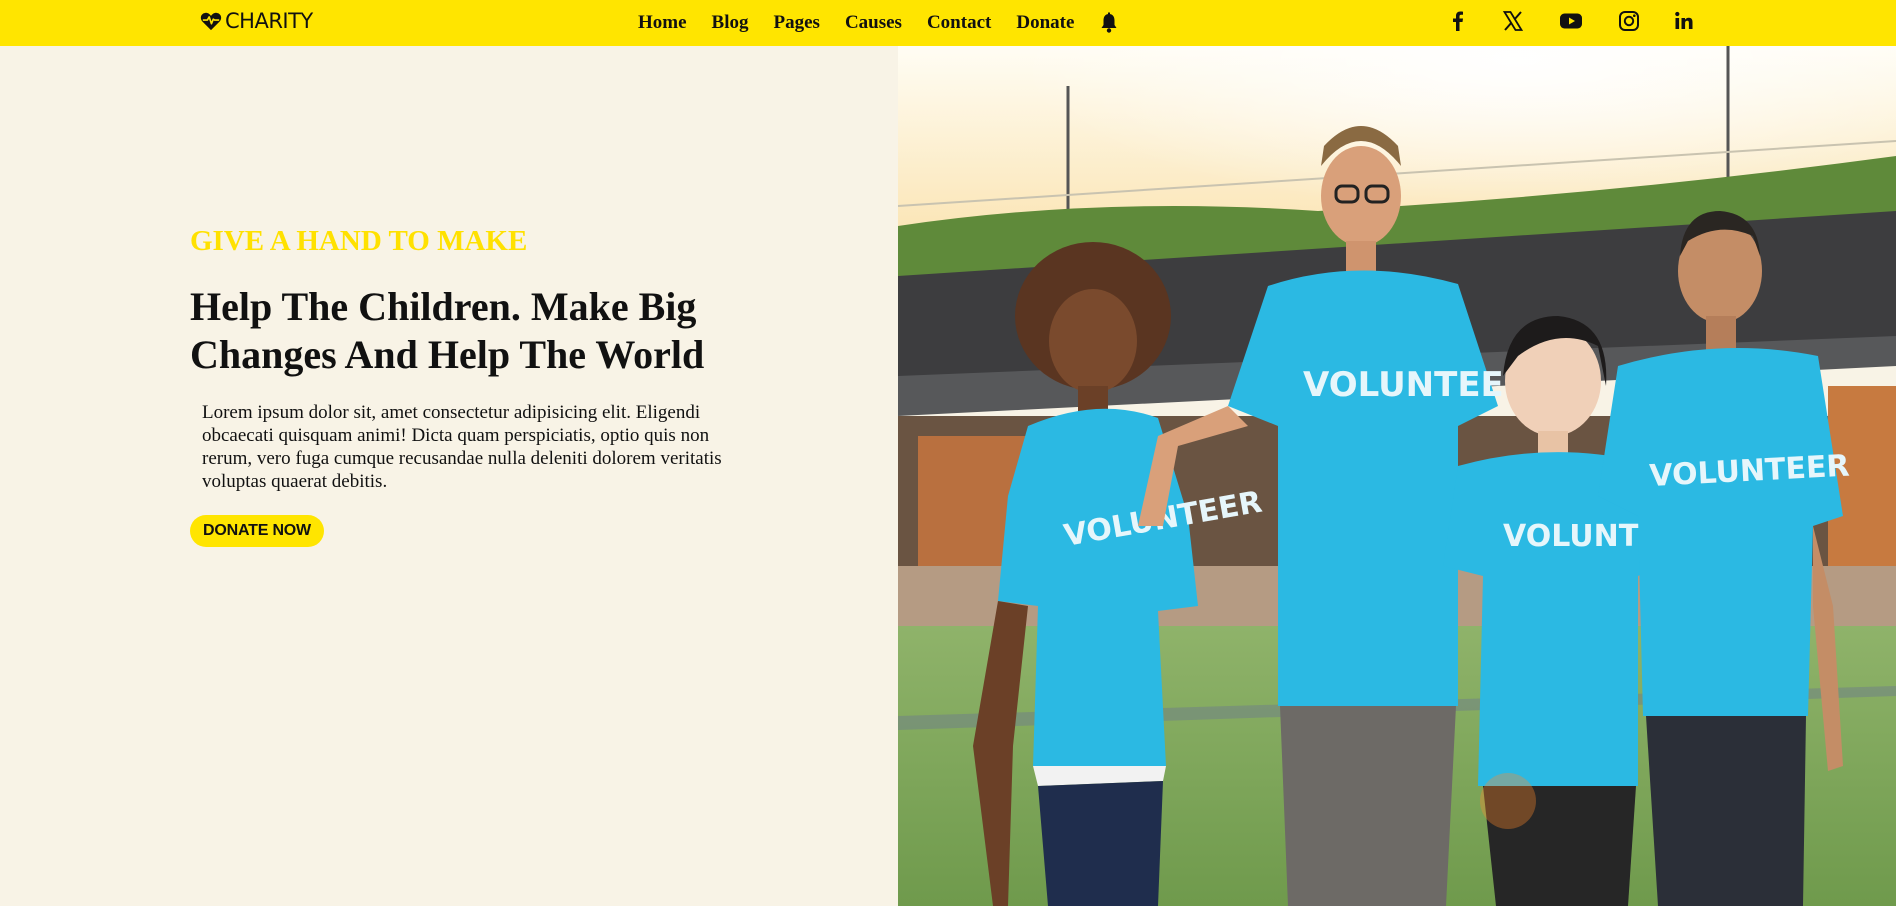 The width and height of the screenshot is (1896, 906). Describe the element at coordinates (359, 241) in the screenshot. I see `hero-eyebrow: GIVE A HAND TO MAKE` at that location.